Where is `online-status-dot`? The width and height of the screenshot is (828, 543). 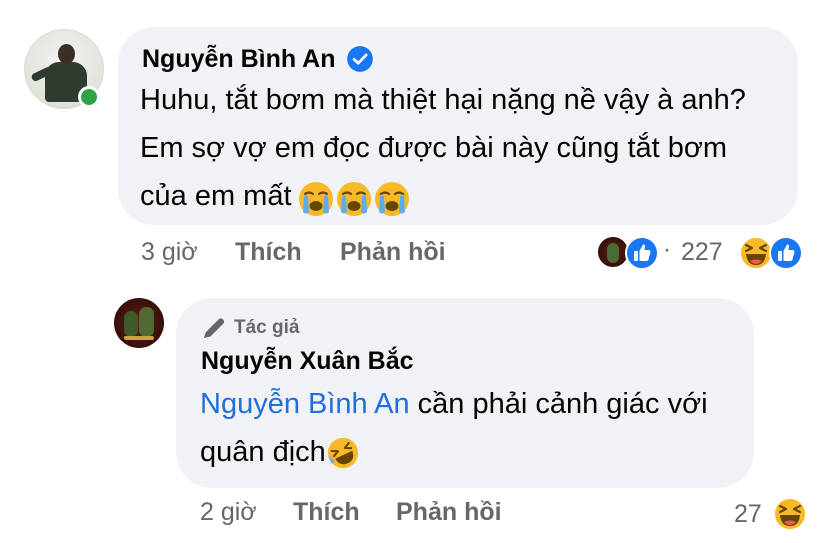
online-status-dot is located at coordinates (89, 97).